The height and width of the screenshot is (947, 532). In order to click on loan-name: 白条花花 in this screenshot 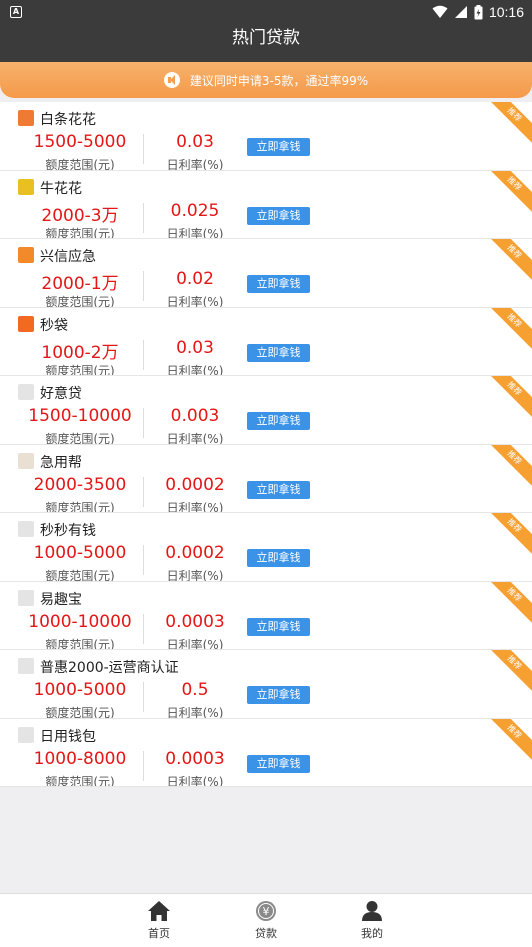, I will do `click(68, 120)`.